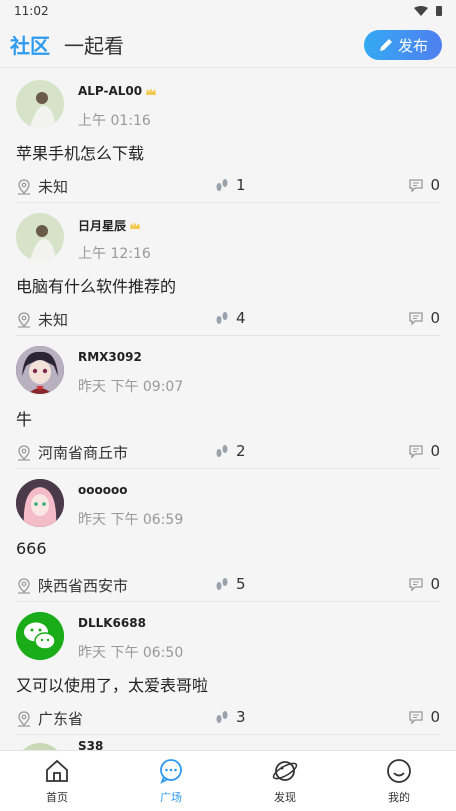  Describe the element at coordinates (114, 121) in the screenshot. I see `post-time: 上午 01:16` at that location.